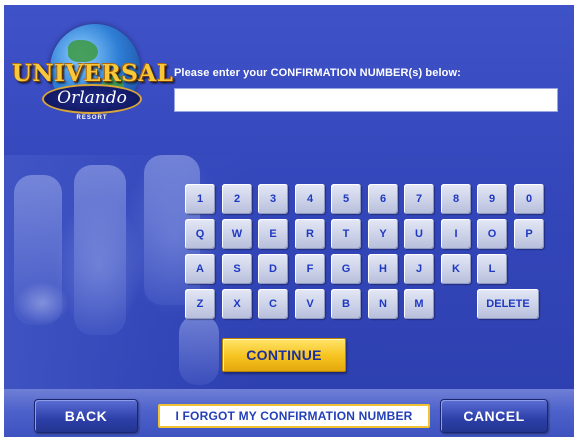 This screenshot has height=444, width=578. What do you see at coordinates (492, 199) in the screenshot?
I see `key-9: 9` at bounding box center [492, 199].